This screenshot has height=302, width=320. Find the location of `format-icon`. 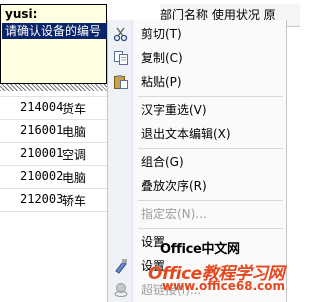

format-icon is located at coordinates (121, 266).